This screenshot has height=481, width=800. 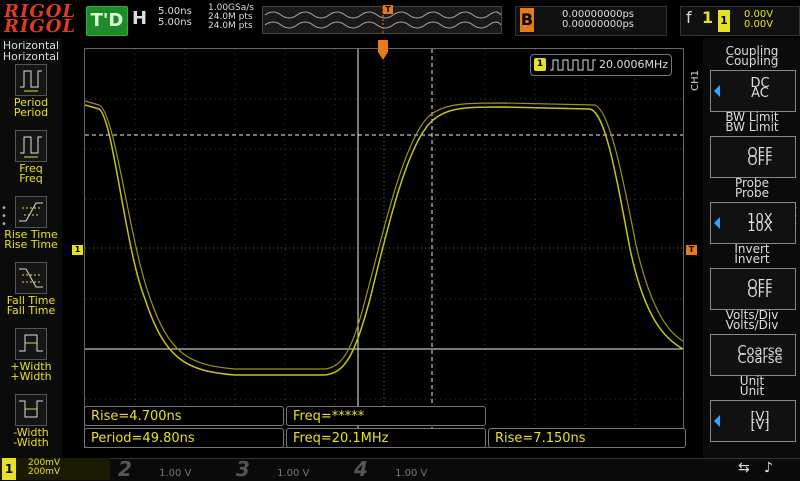 What do you see at coordinates (598, 19) in the screenshot?
I see `trigger-time-readout: 0.00000000ps 0.00000000ps` at bounding box center [598, 19].